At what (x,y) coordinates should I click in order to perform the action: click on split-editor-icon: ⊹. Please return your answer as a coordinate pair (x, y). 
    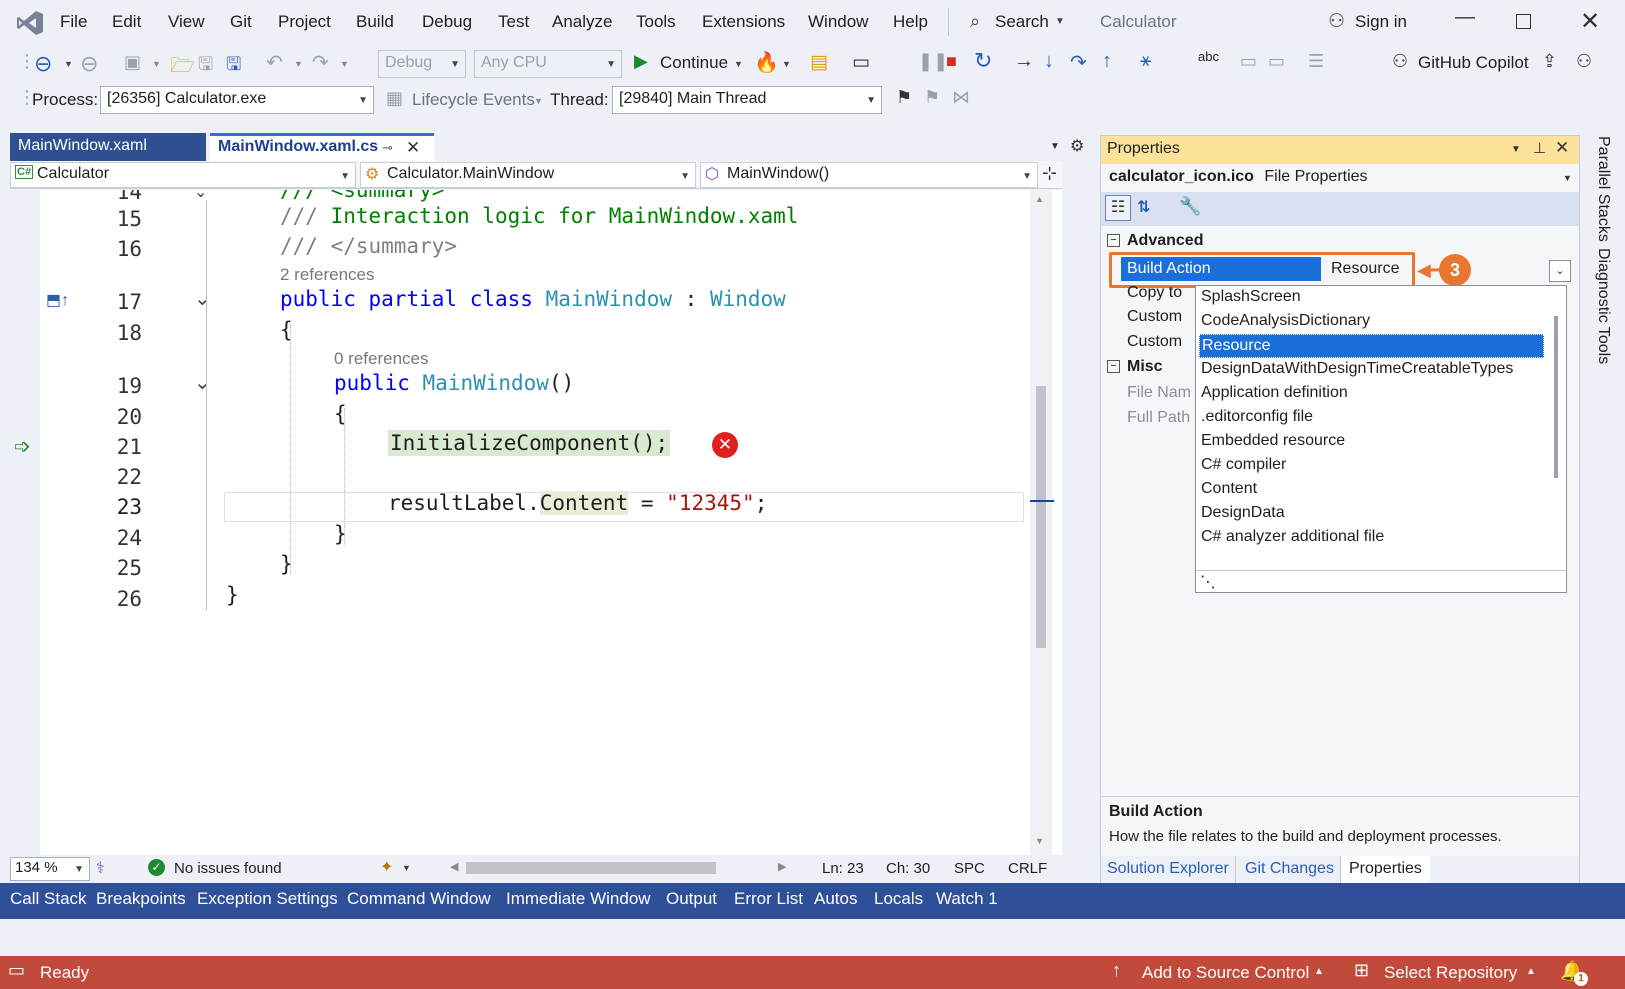
    Looking at the image, I should click on (1049, 173).